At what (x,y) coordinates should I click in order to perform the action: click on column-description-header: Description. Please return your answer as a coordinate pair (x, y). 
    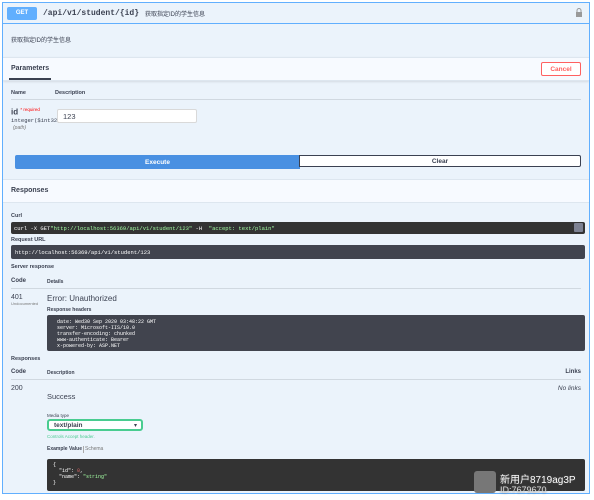
    Looking at the image, I should click on (70, 93).